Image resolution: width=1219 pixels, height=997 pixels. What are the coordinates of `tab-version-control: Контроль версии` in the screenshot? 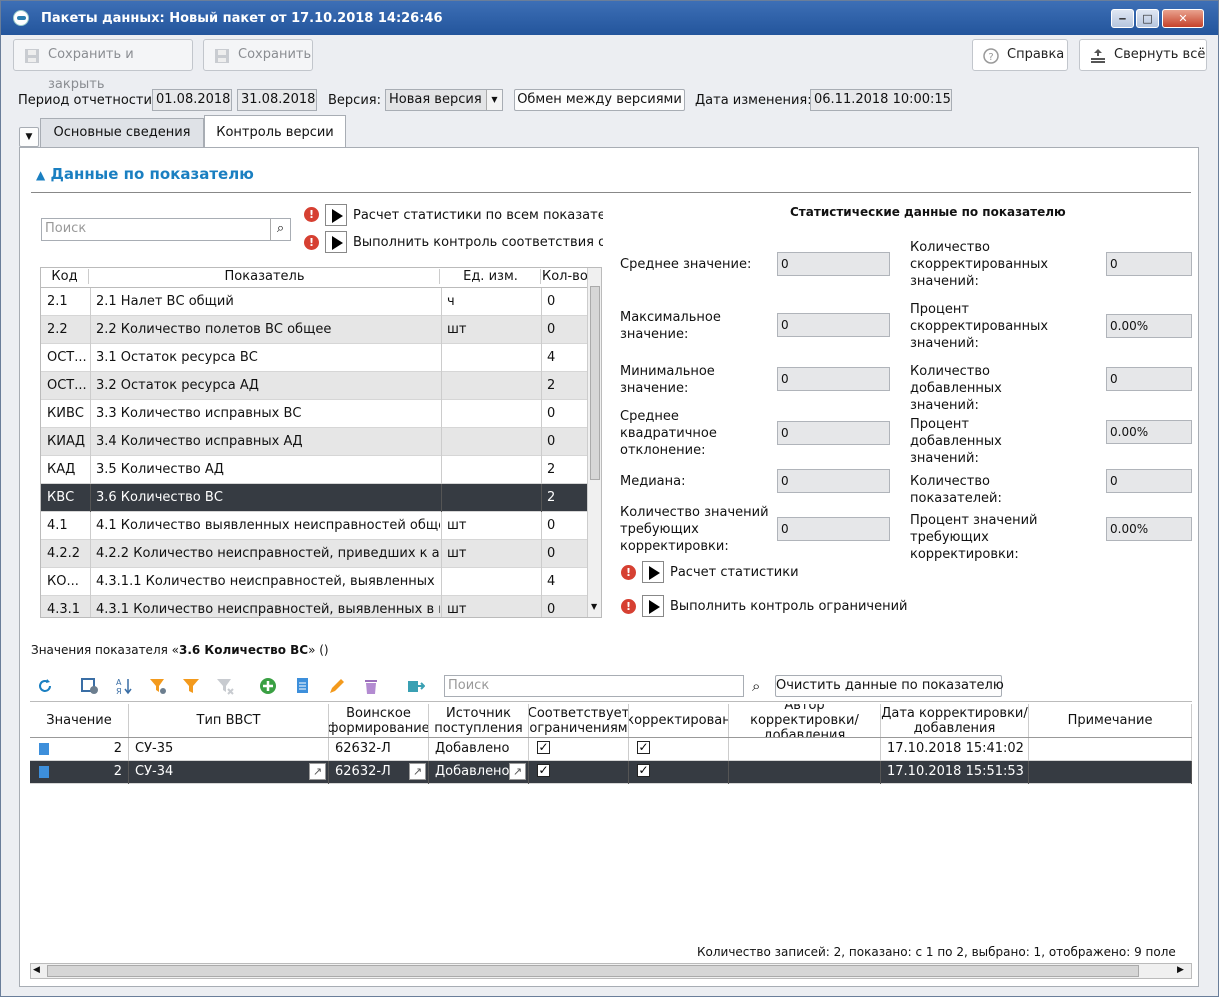 It's located at (275, 131).